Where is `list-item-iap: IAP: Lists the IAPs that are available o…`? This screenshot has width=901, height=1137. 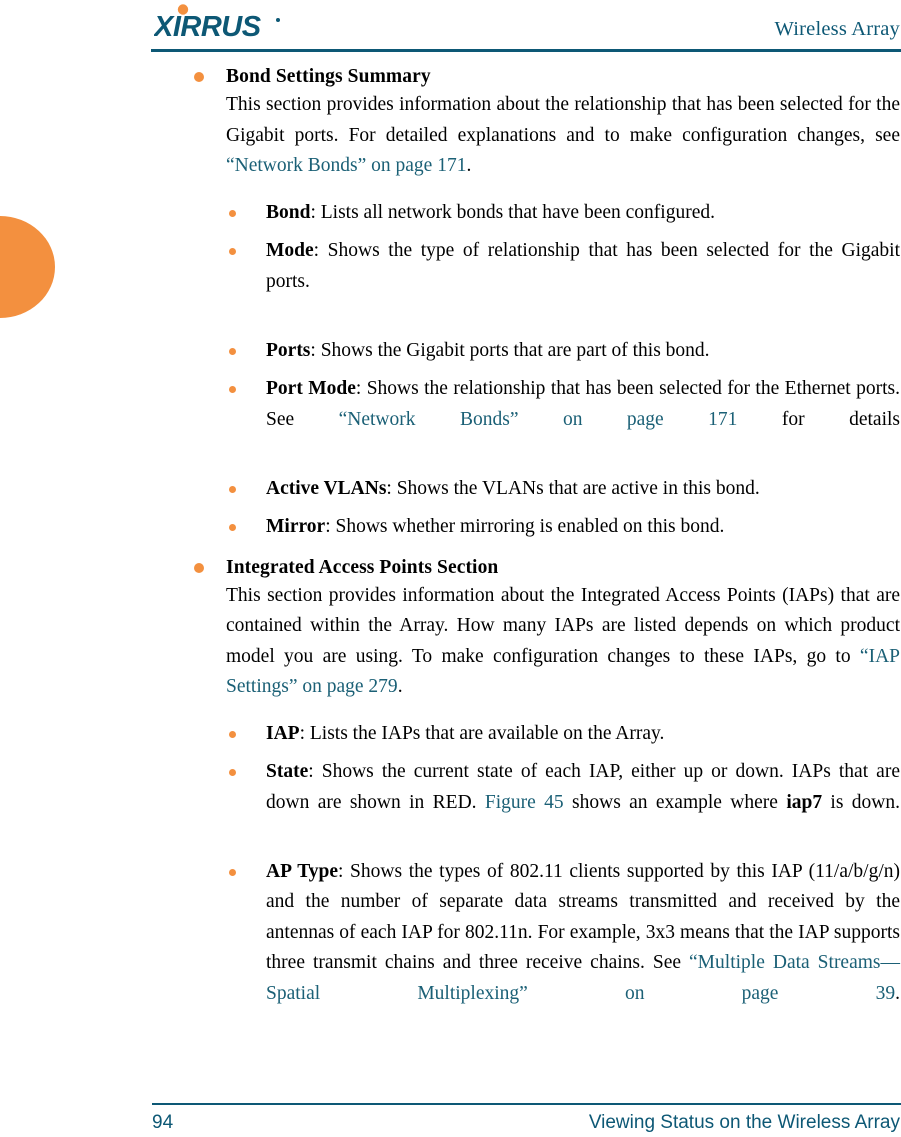
list-item-iap: IAP: Lists the IAPs that are available o… is located at coordinates (450, 734).